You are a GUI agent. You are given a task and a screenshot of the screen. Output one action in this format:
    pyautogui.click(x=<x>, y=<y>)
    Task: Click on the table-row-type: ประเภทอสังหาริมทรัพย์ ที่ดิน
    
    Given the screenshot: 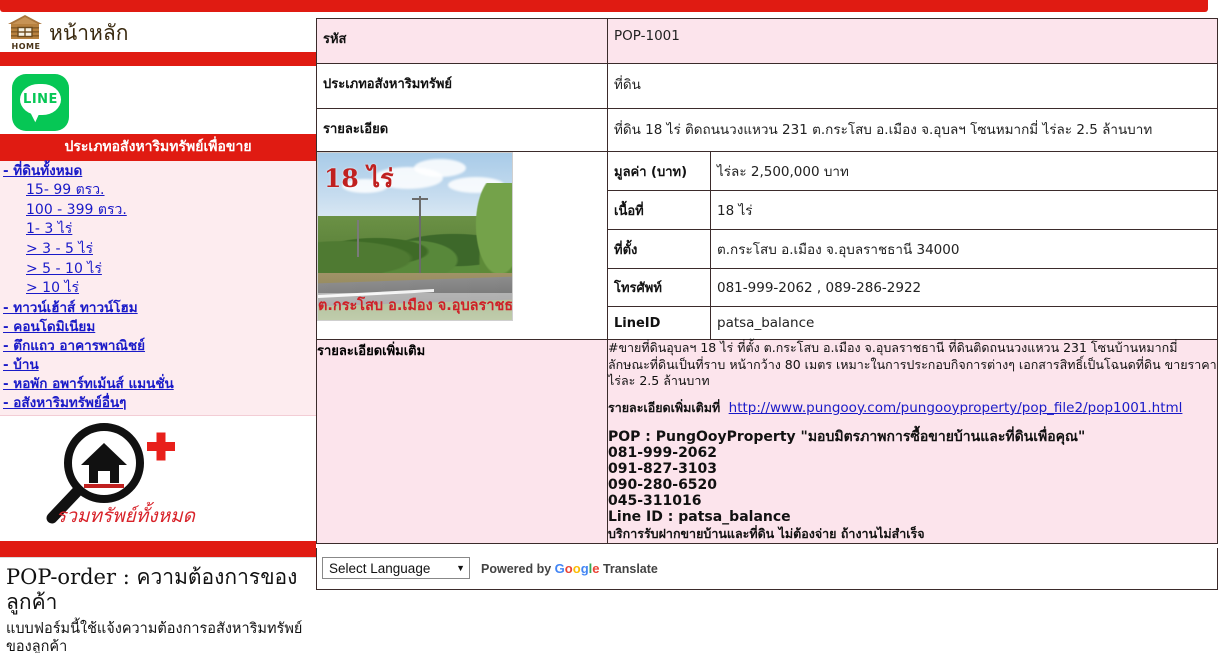 What is the action you would take?
    pyautogui.click(x=767, y=86)
    